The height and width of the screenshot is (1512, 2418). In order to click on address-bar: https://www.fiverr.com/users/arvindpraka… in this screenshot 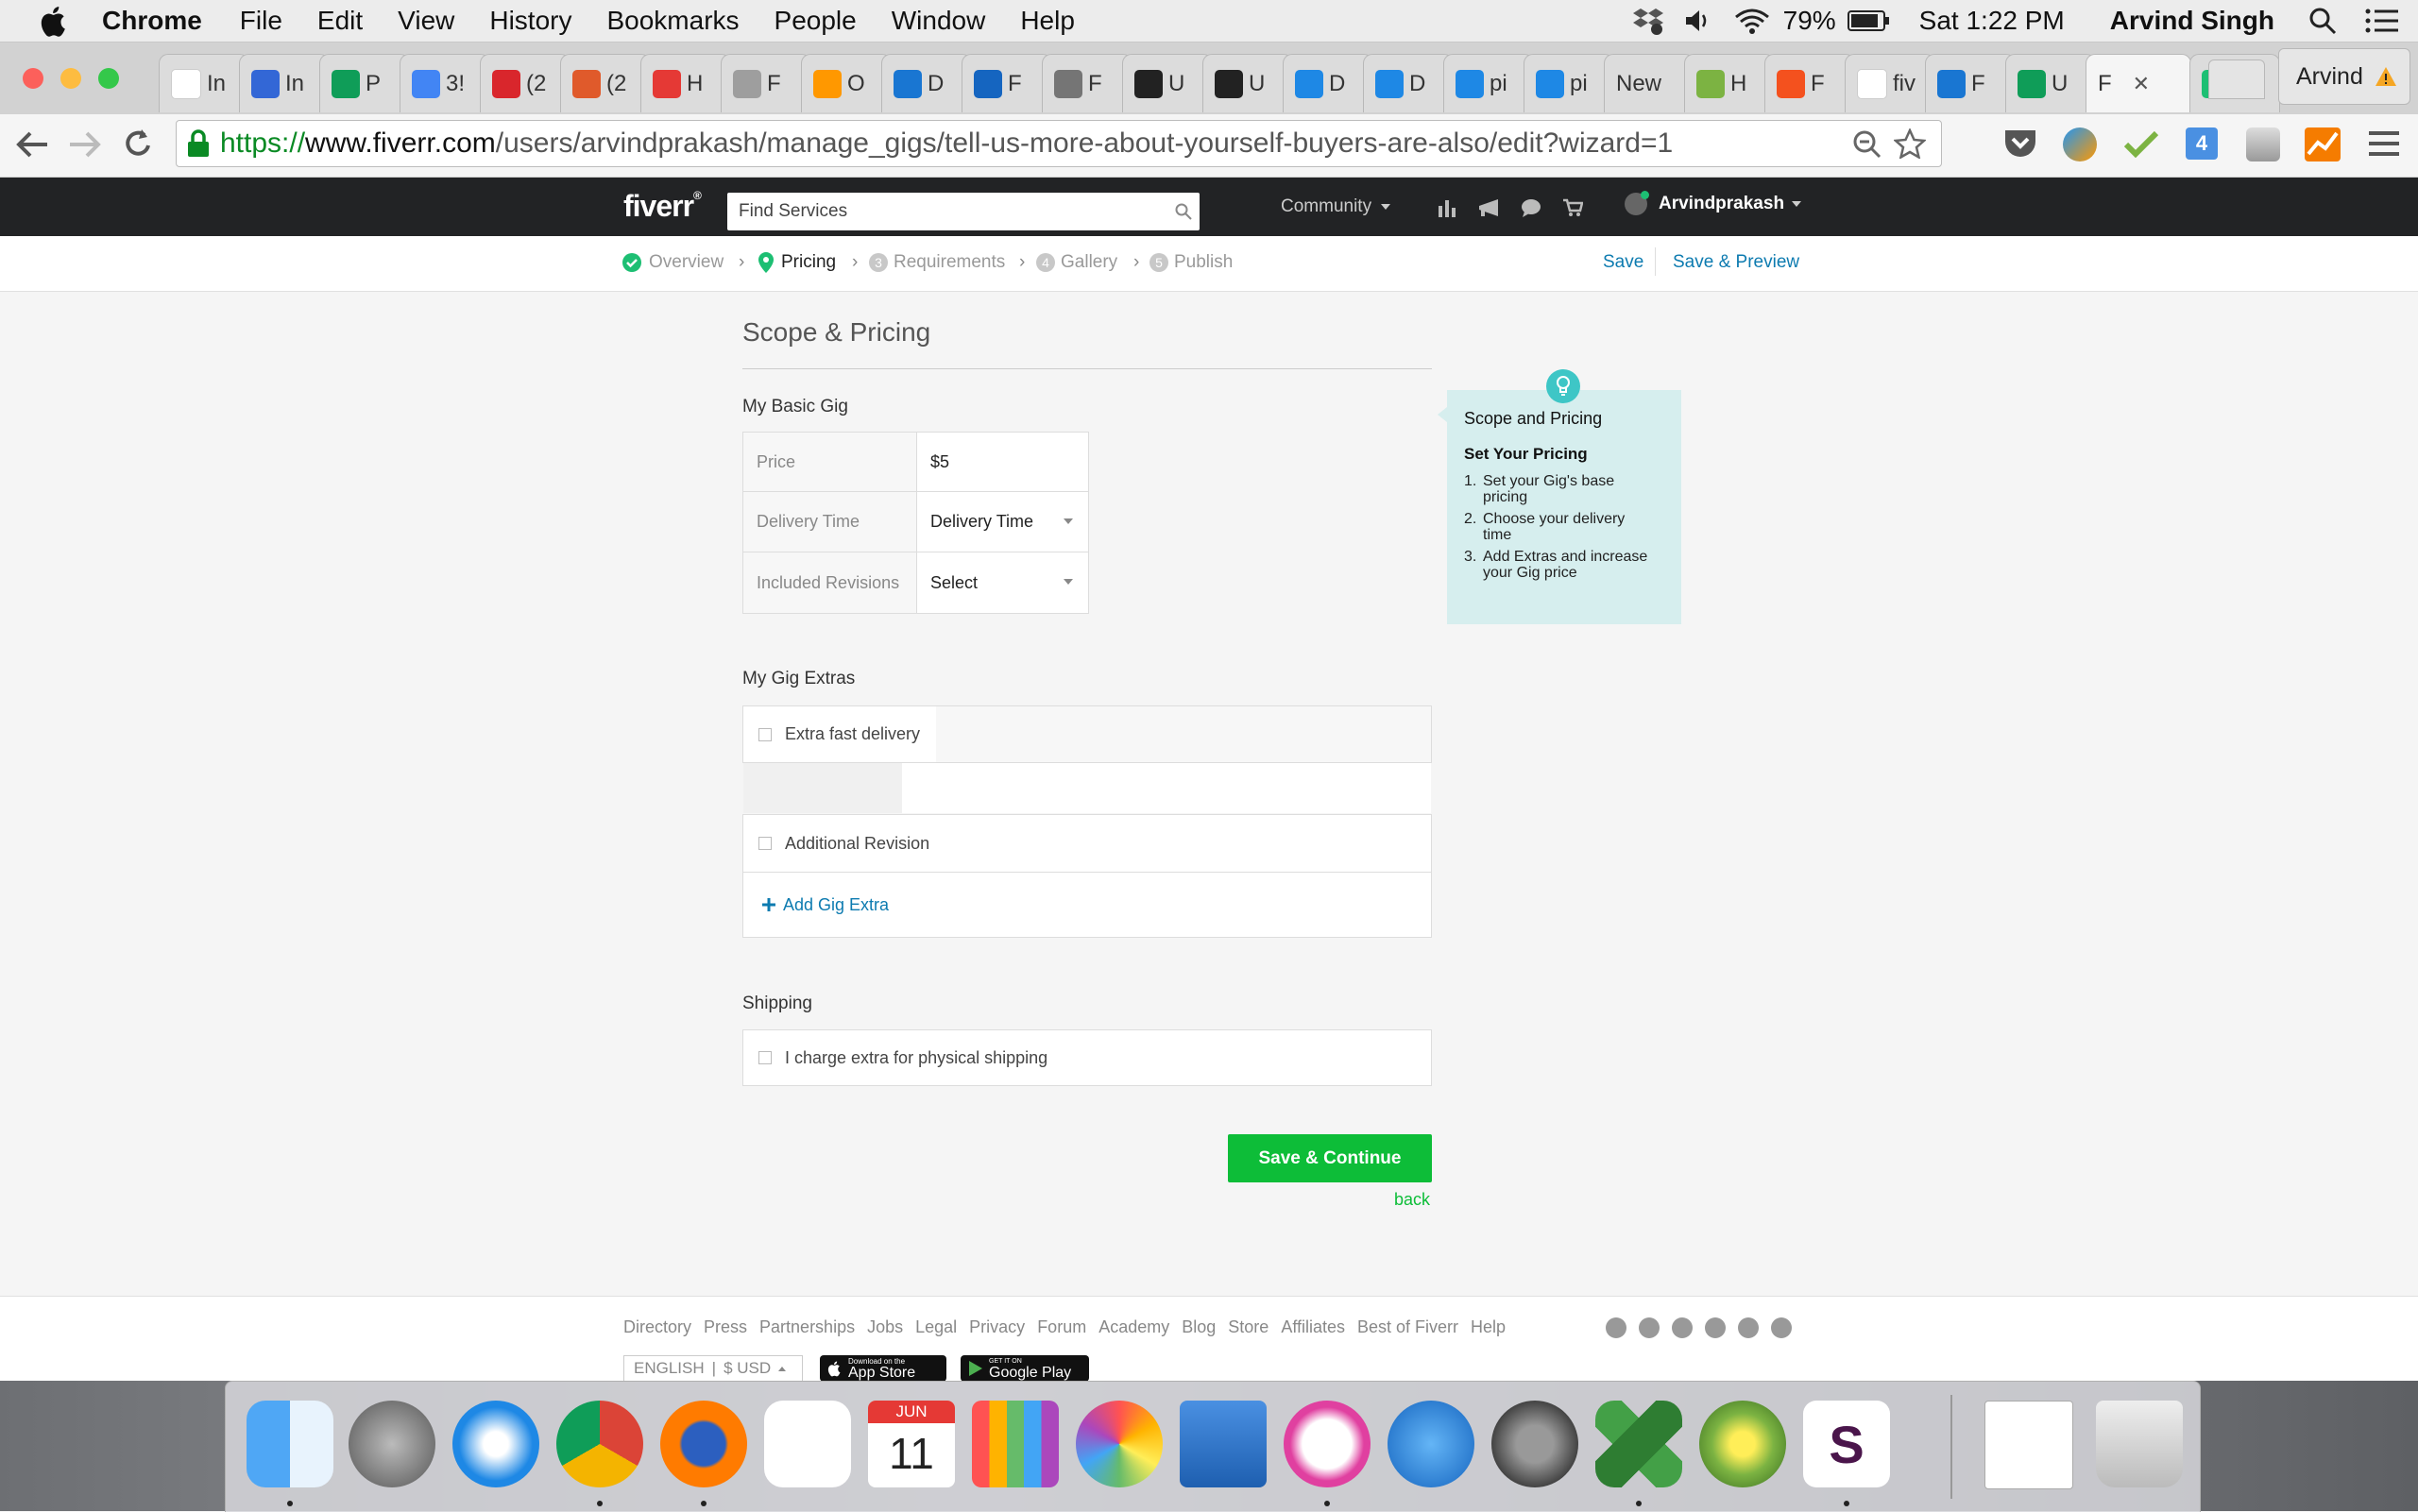, I will do `click(1059, 143)`.